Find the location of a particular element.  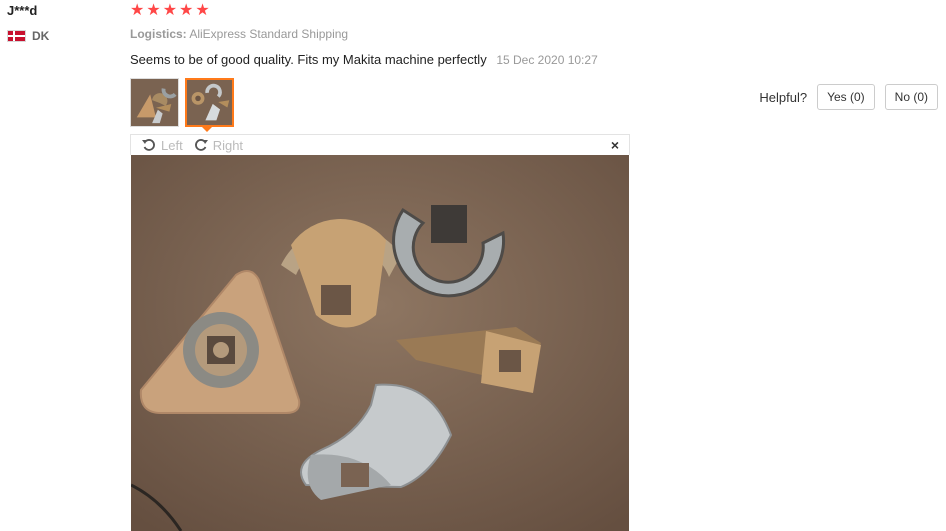

star-rating: ★ ★ ★ ★ ★ is located at coordinates (170, 11).